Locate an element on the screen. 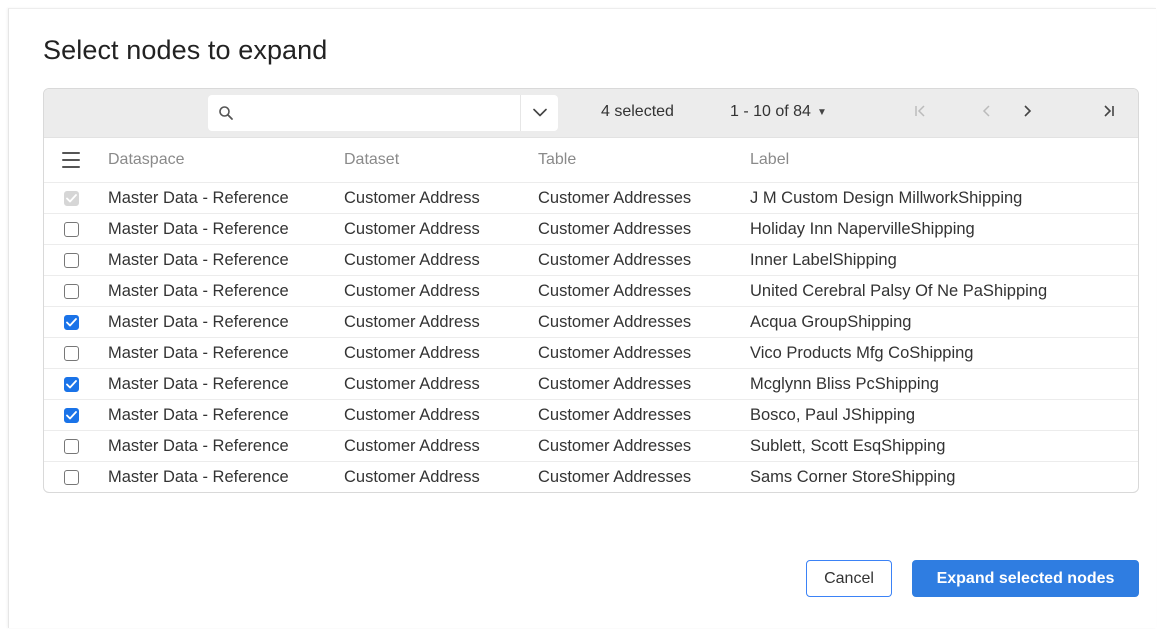 This screenshot has width=1158, height=629. cancel-button: Cancel is located at coordinates (849, 578).